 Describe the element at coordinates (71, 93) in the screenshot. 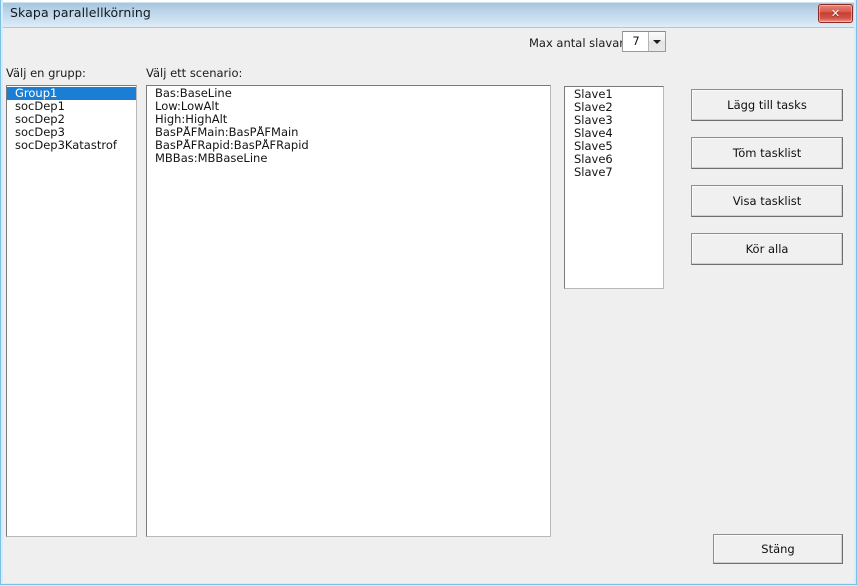

I see `group-list-item: Group1` at that location.